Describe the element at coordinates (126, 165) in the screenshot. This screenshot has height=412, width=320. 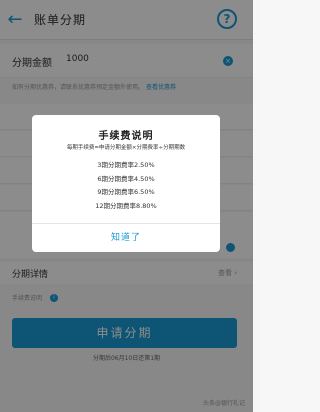
I see `rate-item: 3期分期费率2.50%` at that location.